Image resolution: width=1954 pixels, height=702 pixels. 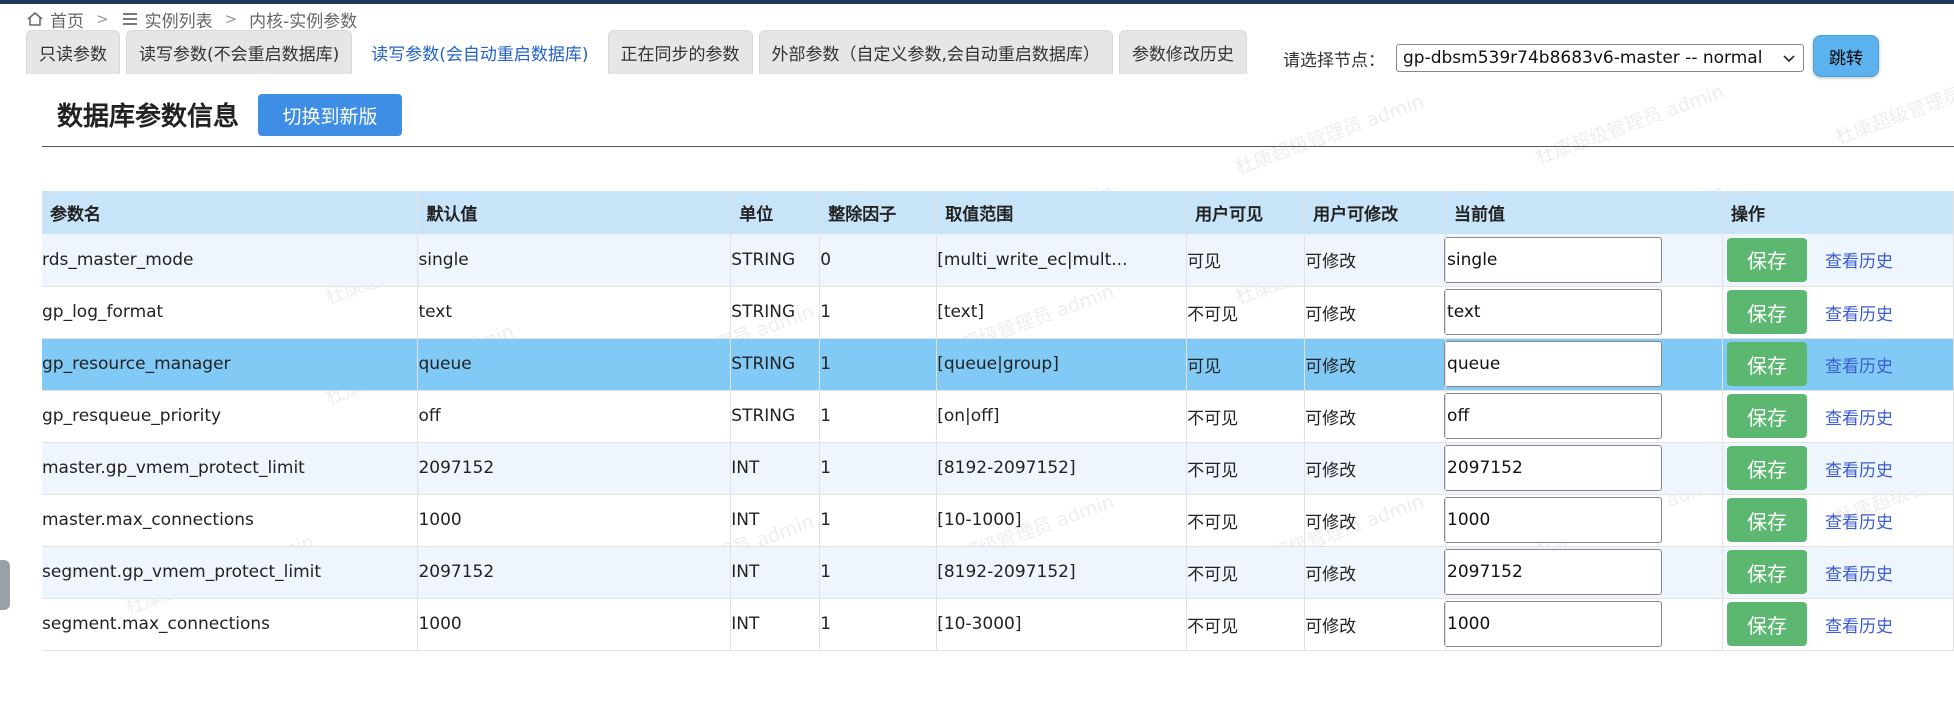 What do you see at coordinates (35, 19) in the screenshot?
I see `home-icon` at bounding box center [35, 19].